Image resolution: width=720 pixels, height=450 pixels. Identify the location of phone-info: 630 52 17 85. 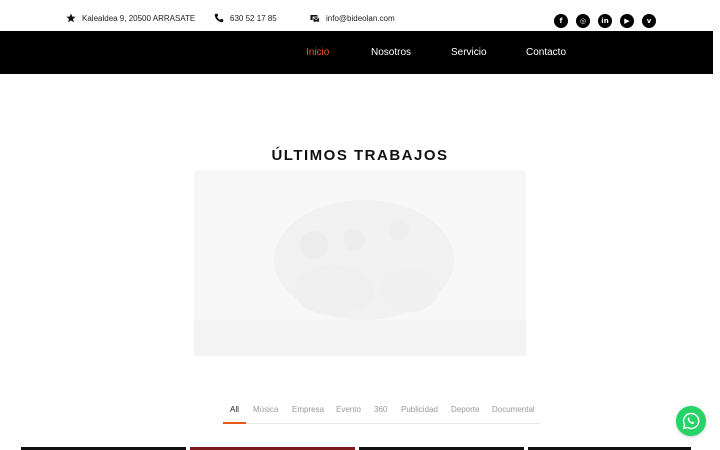
(245, 18).